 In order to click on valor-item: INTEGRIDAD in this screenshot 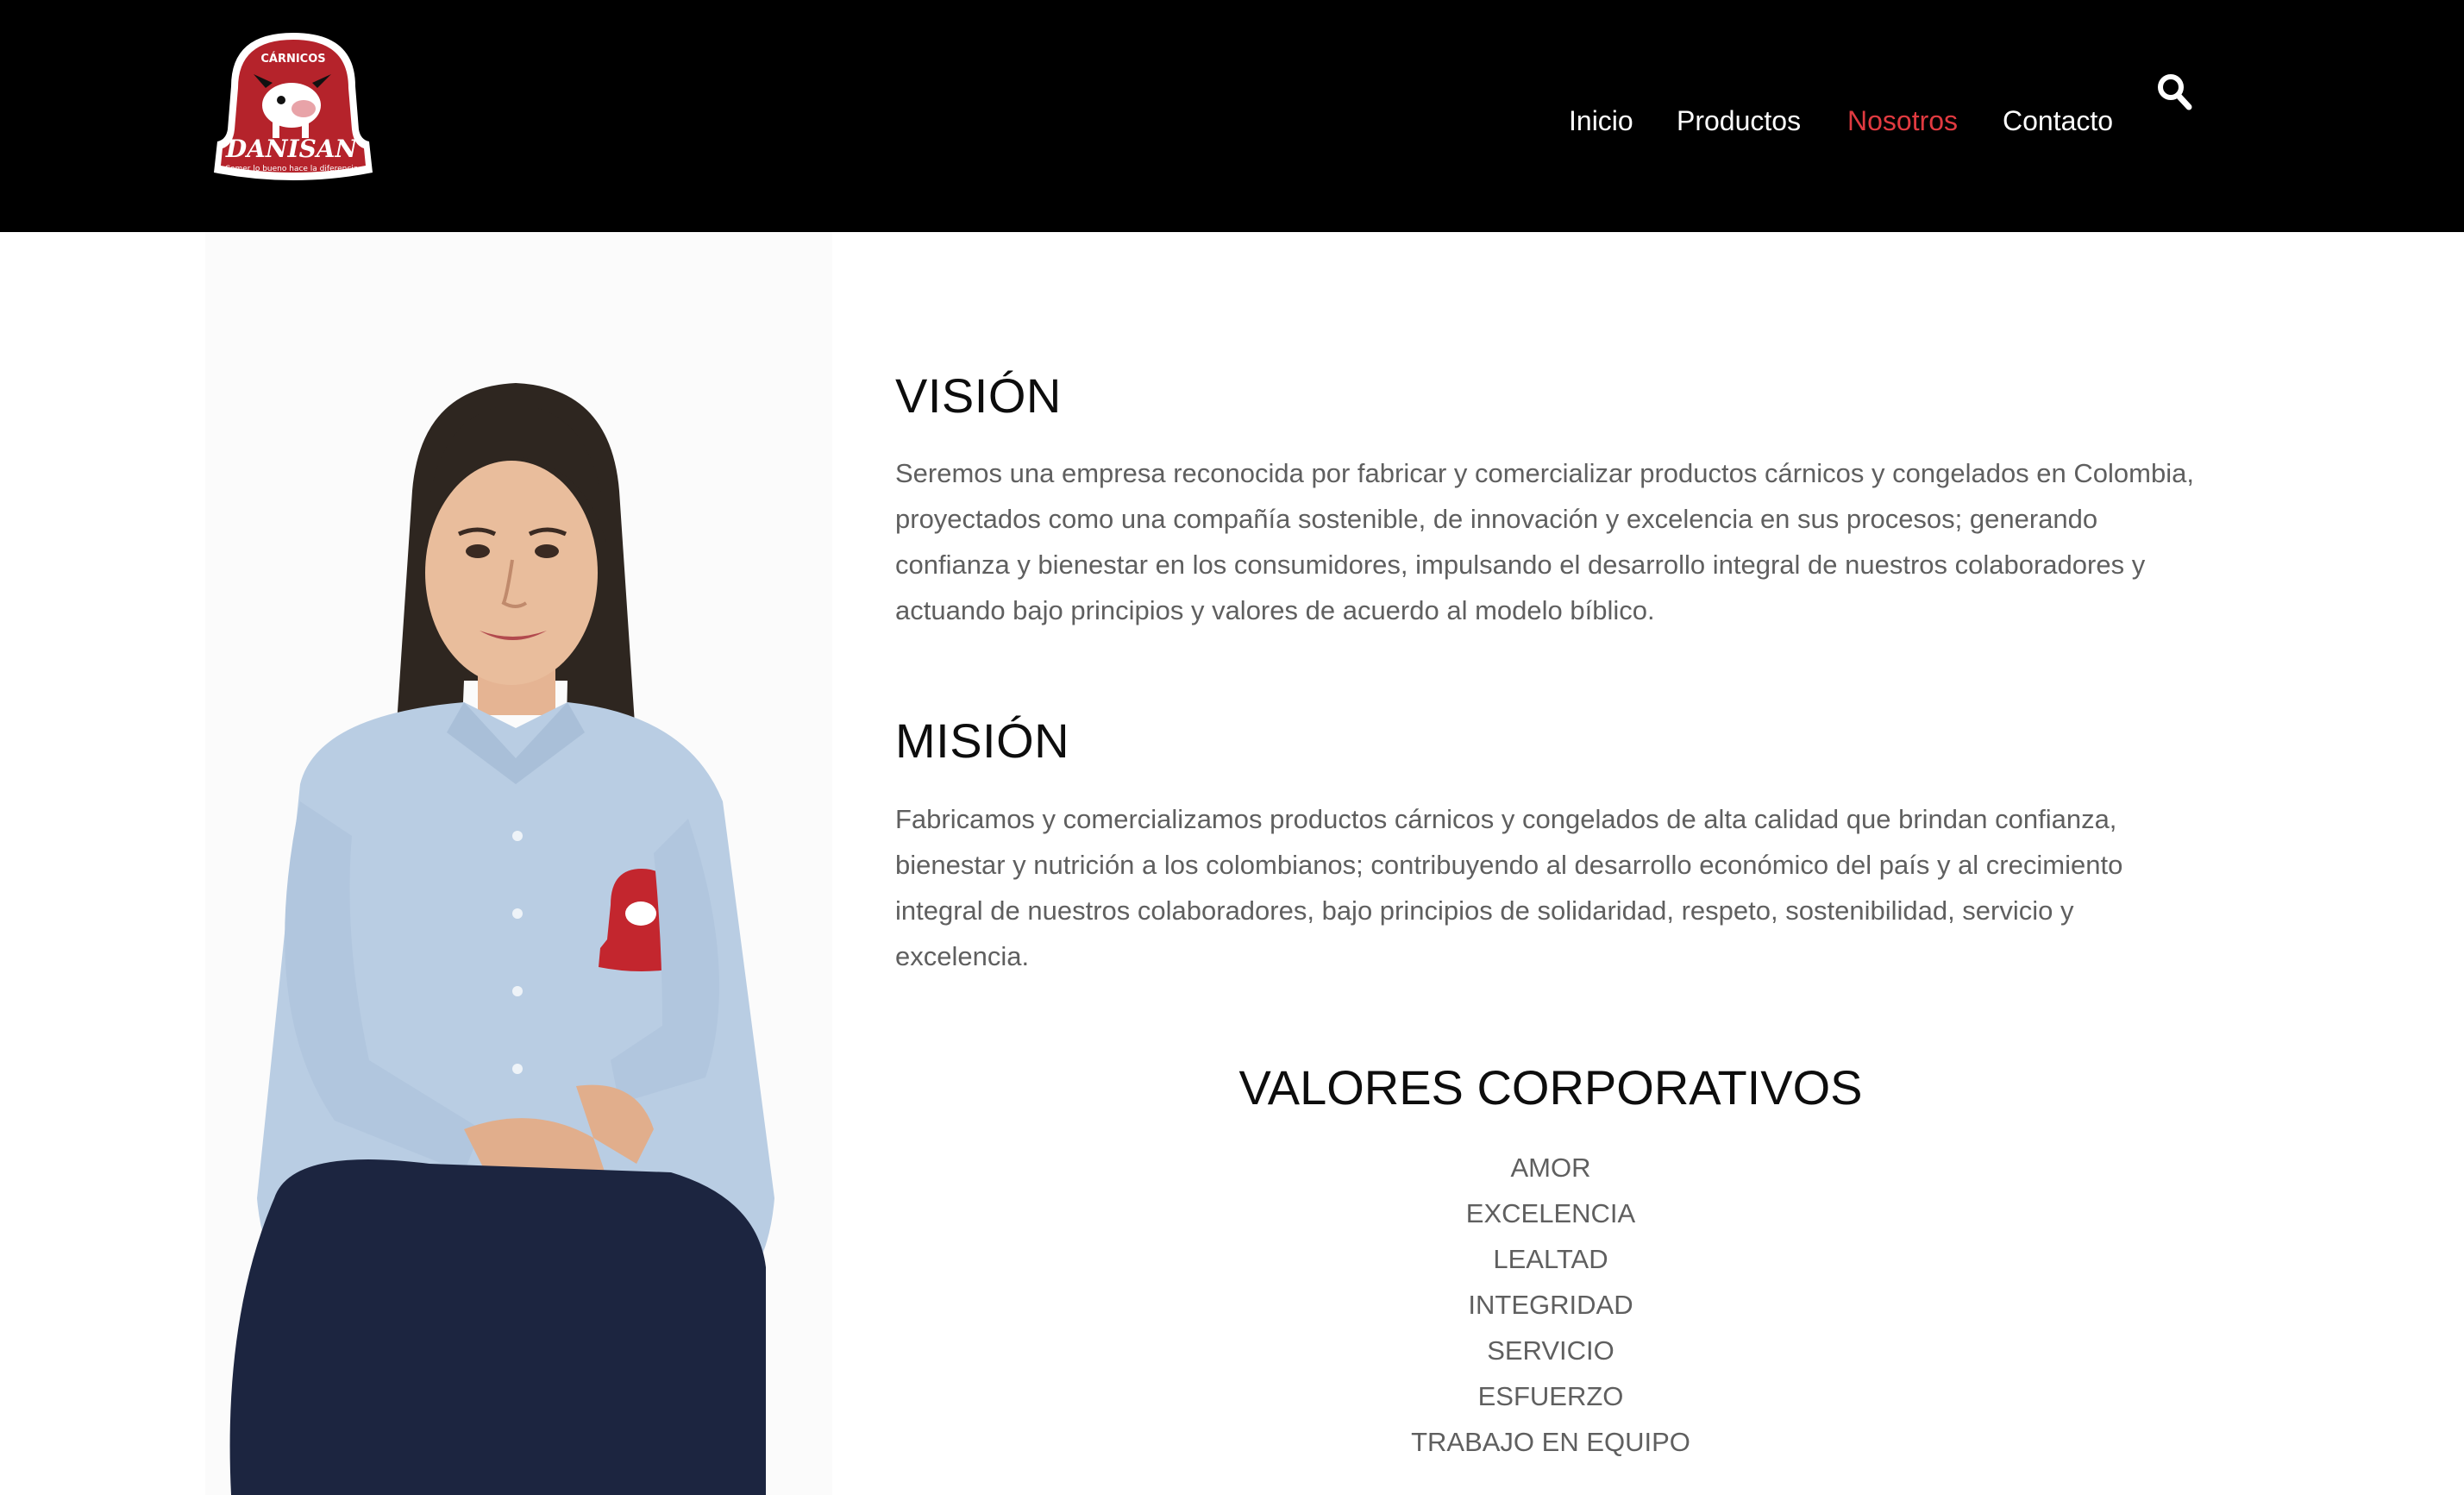, I will do `click(1551, 1305)`.